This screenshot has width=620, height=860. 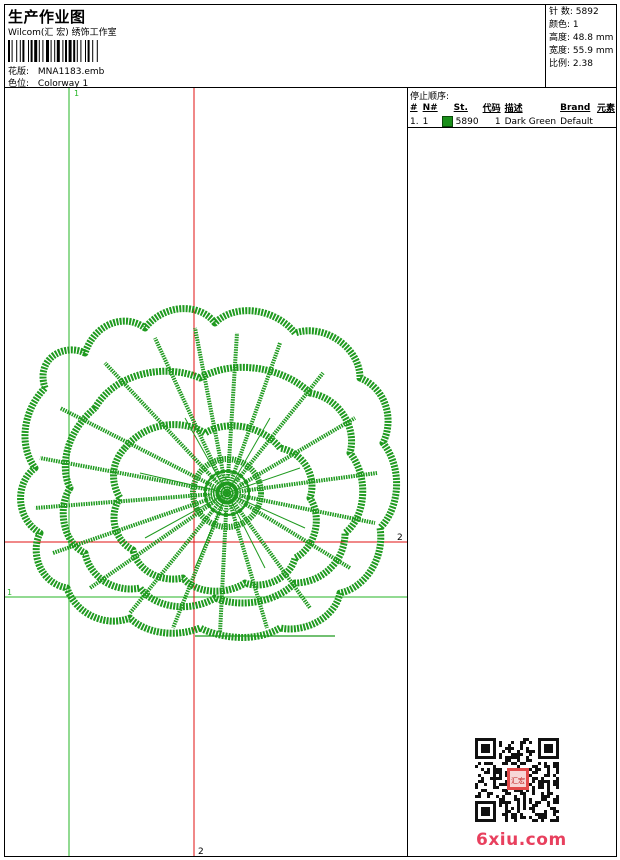 I want to click on qr-code-icon: 汇宏, so click(x=520, y=780).